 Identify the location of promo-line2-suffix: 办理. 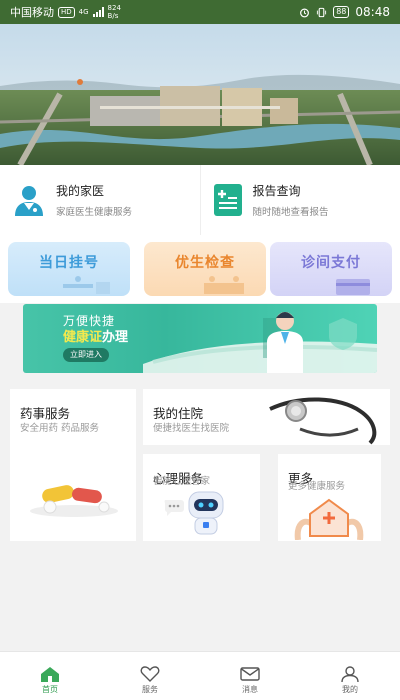
(115, 337).